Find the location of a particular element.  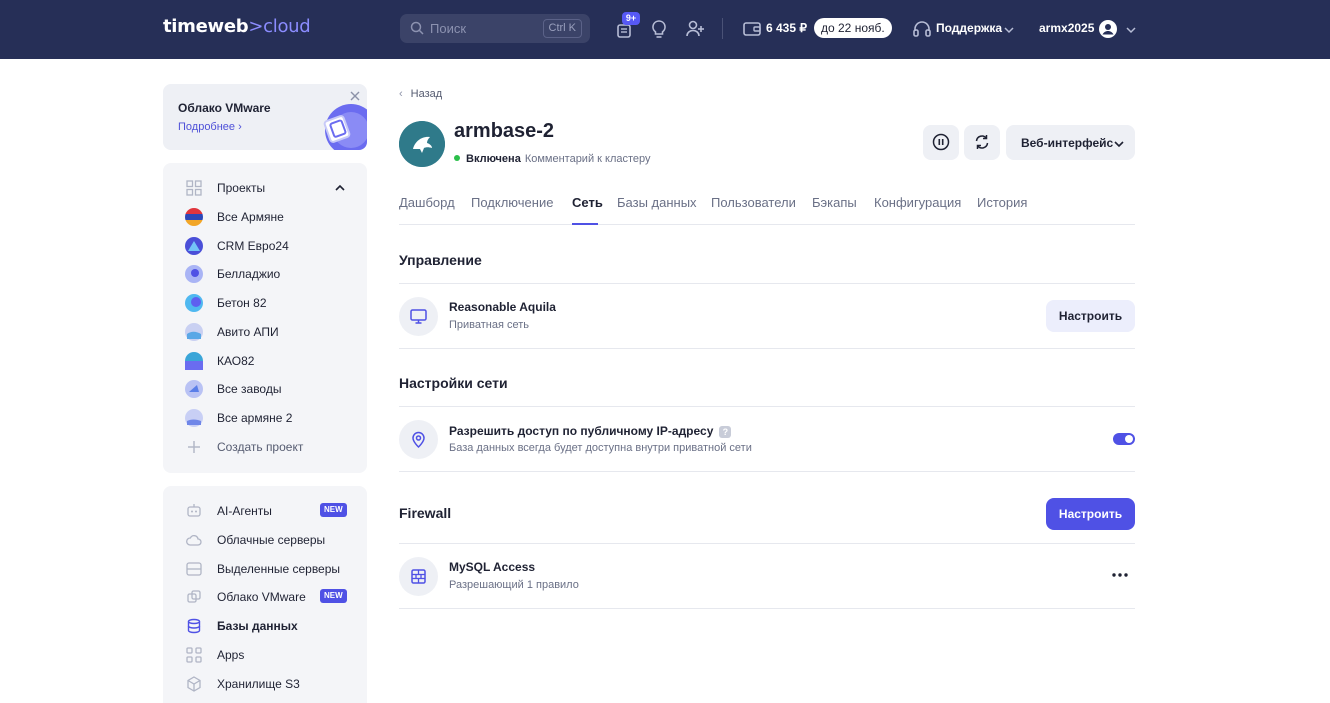

notifications-badge: 9+ is located at coordinates (631, 18).